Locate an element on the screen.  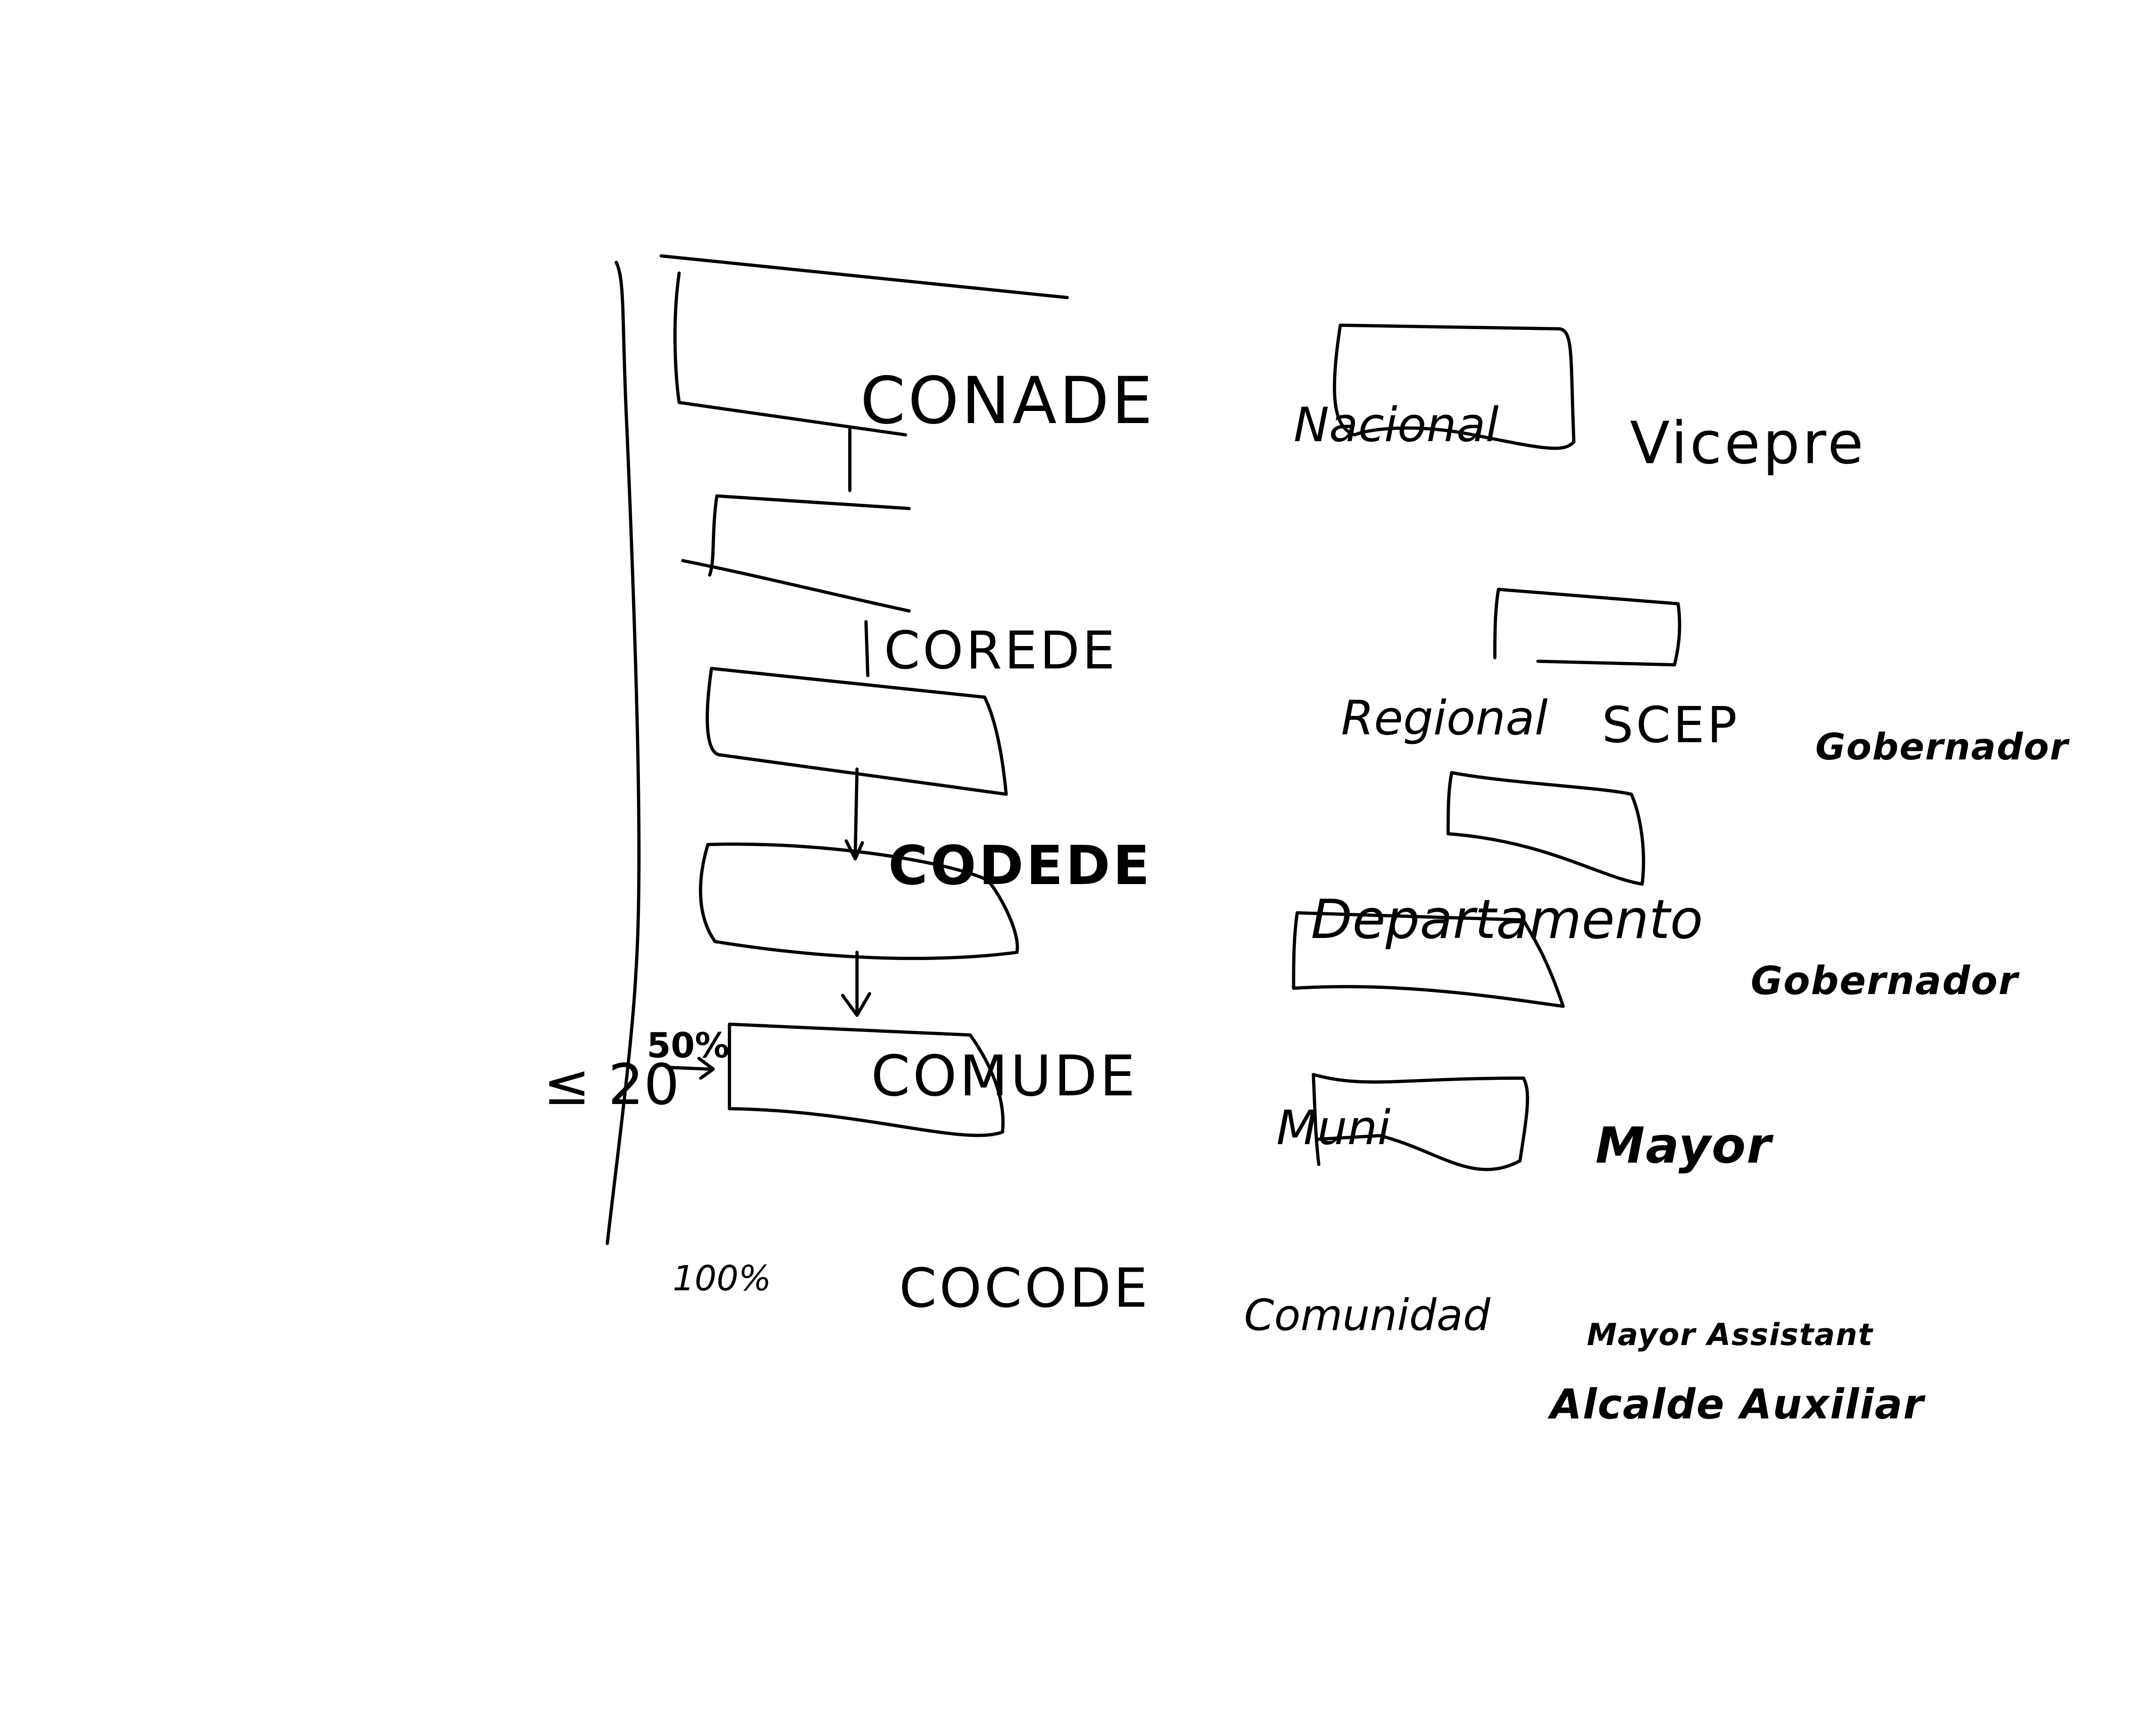
leader-alcalde-auxiliar: Alcalde Auxiliar is located at coordinates (1737, 1404).